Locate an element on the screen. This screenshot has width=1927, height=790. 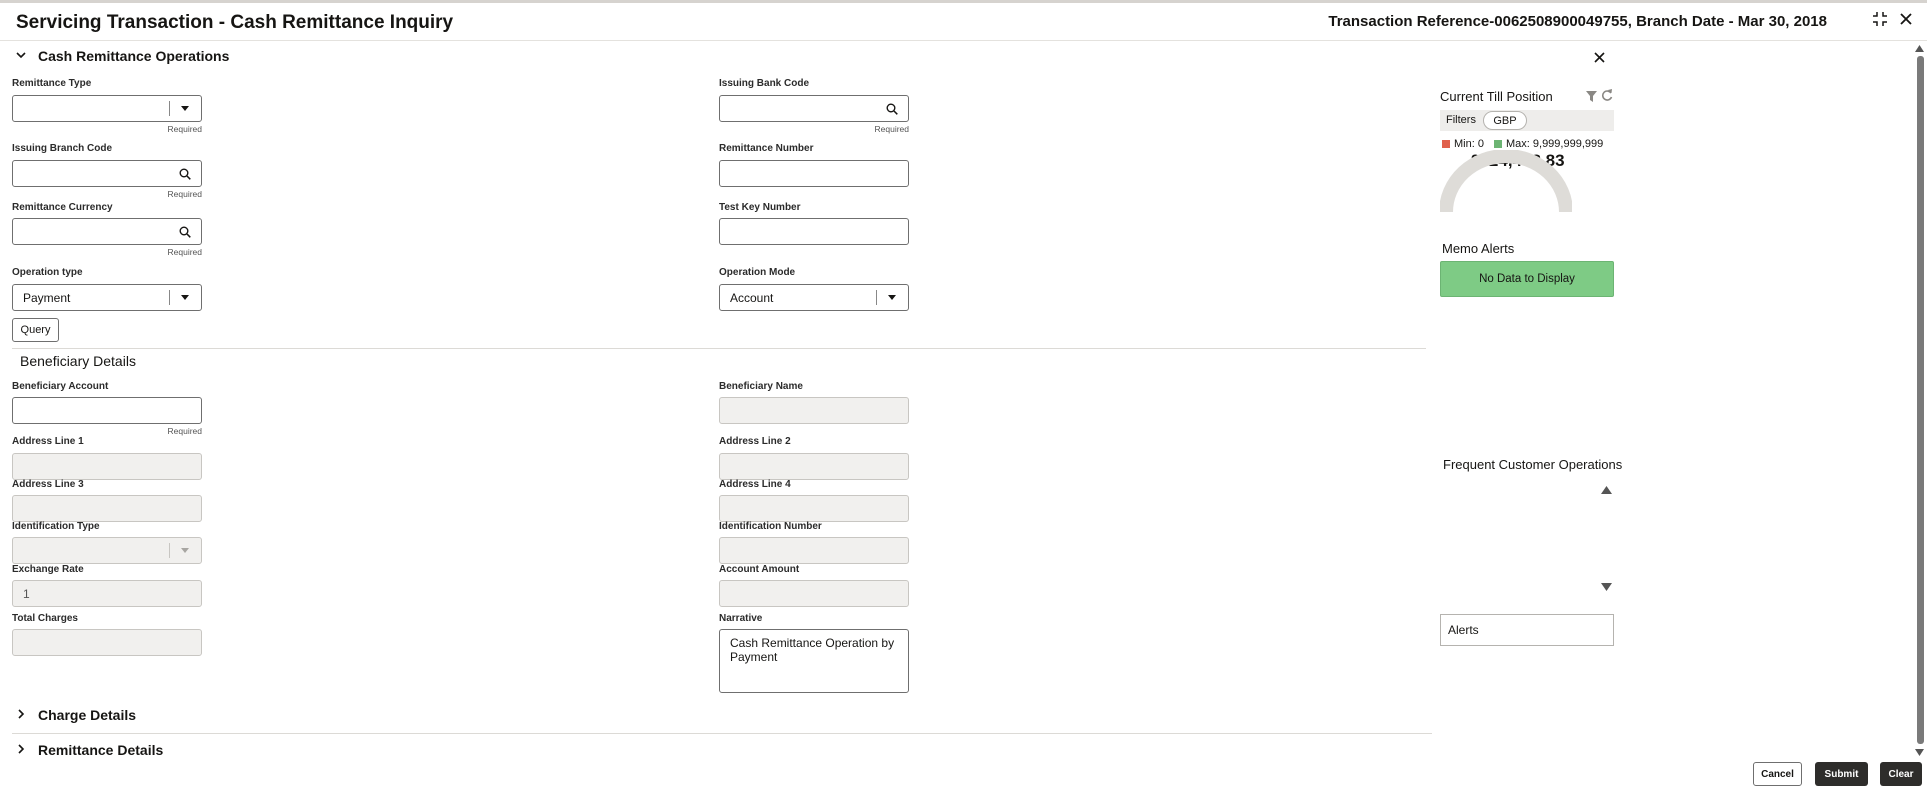
remittance-currency-input is located at coordinates (107, 231).